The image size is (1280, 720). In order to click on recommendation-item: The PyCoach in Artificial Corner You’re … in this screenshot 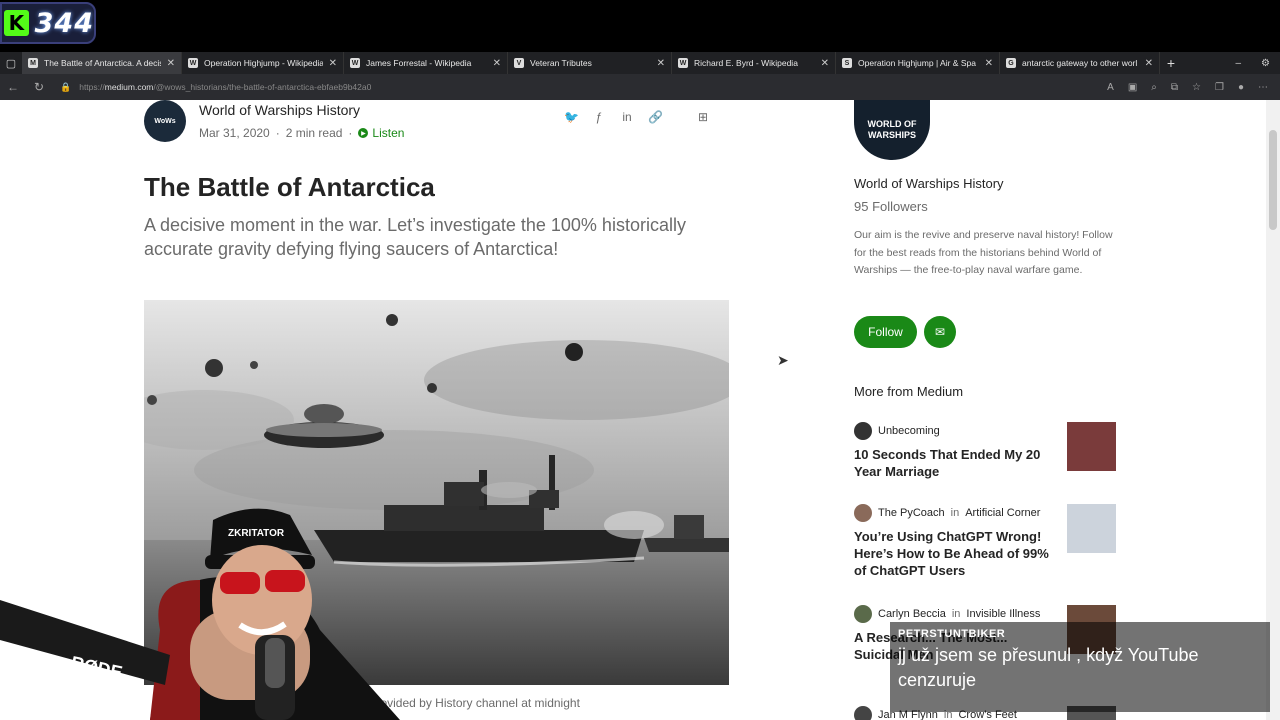, I will do `click(985, 541)`.